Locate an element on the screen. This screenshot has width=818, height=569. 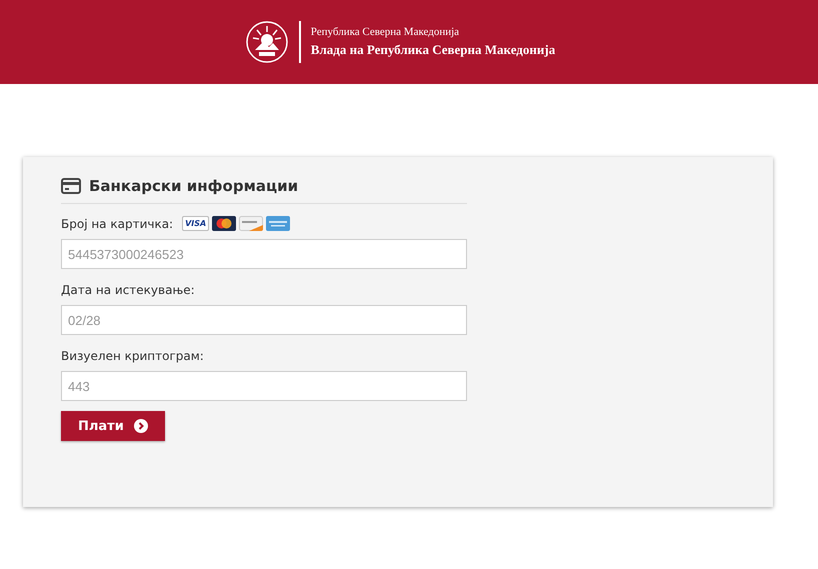
emblem-icon is located at coordinates (266, 42).